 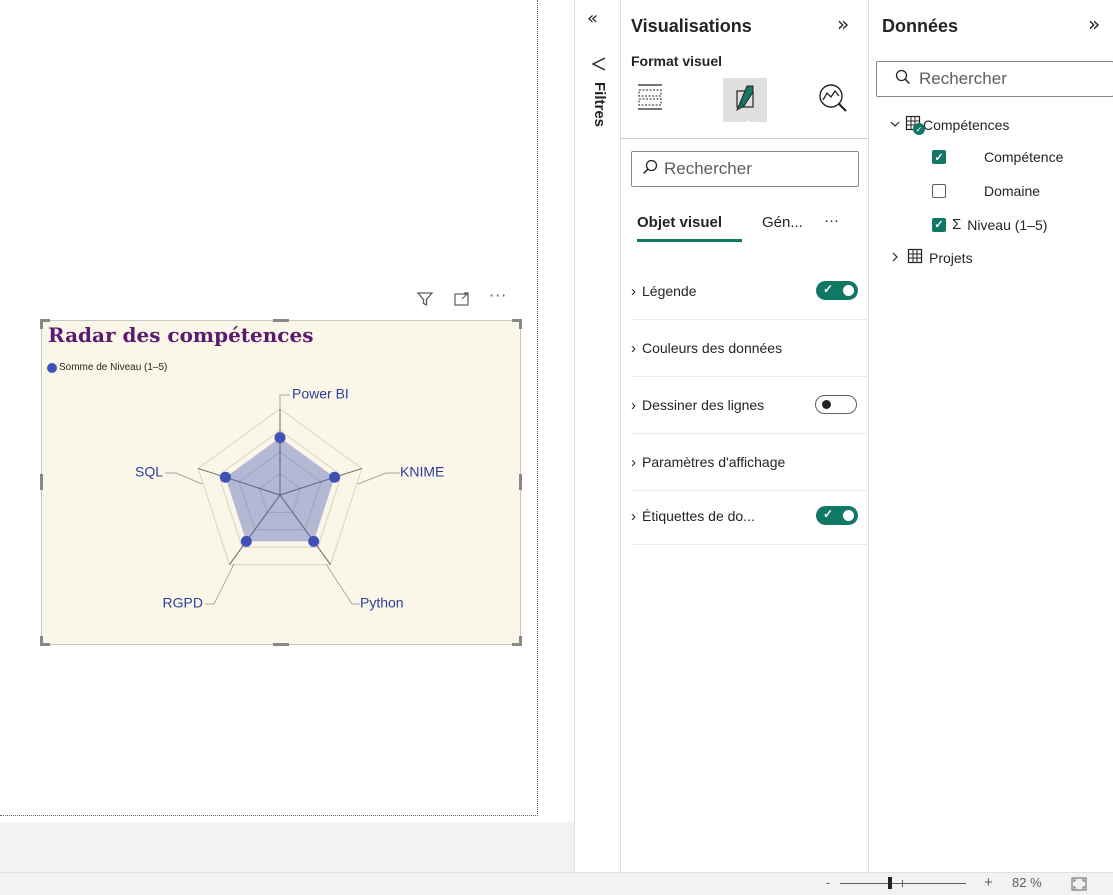 What do you see at coordinates (556, 883) in the screenshot?
I see `status-bar: - + 82 %` at bounding box center [556, 883].